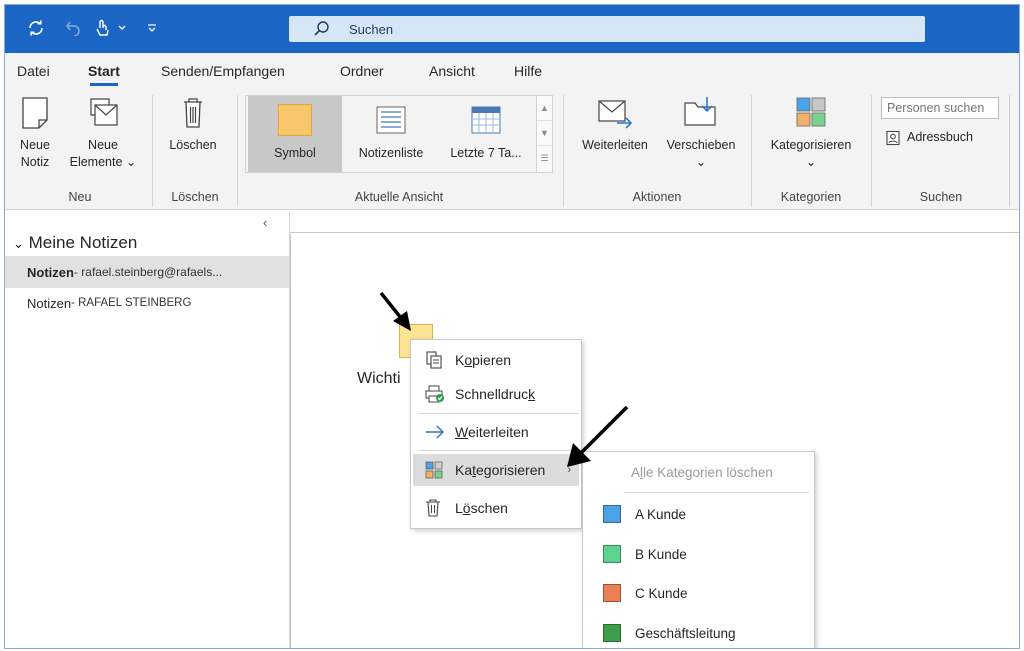 This screenshot has height=651, width=1024. Describe the element at coordinates (440, 394) in the screenshot. I see `quick-print-icon` at that location.